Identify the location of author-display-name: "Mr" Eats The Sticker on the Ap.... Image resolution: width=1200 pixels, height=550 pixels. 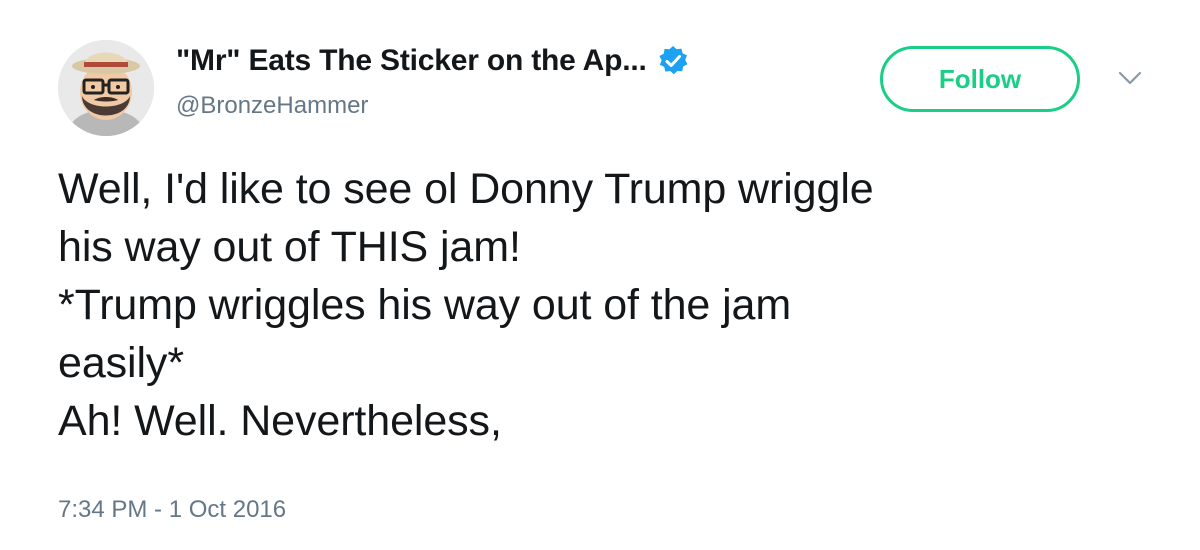
(411, 61).